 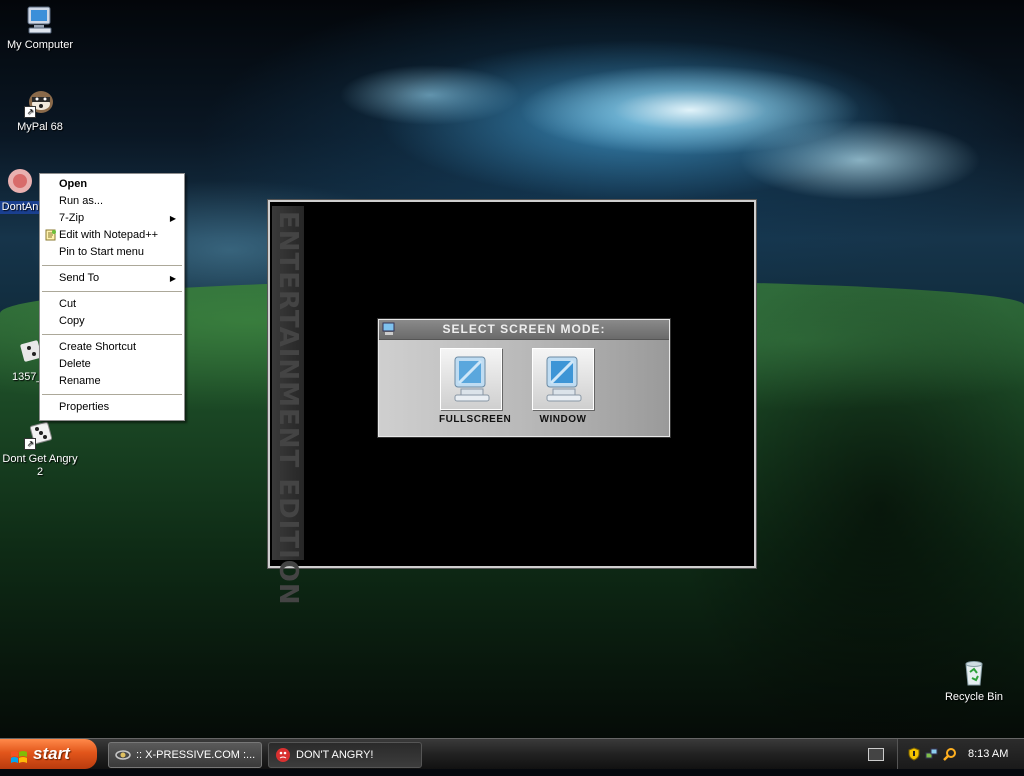 I want to click on desktop-icon-my-computer: My Computer, so click(x=40, y=28).